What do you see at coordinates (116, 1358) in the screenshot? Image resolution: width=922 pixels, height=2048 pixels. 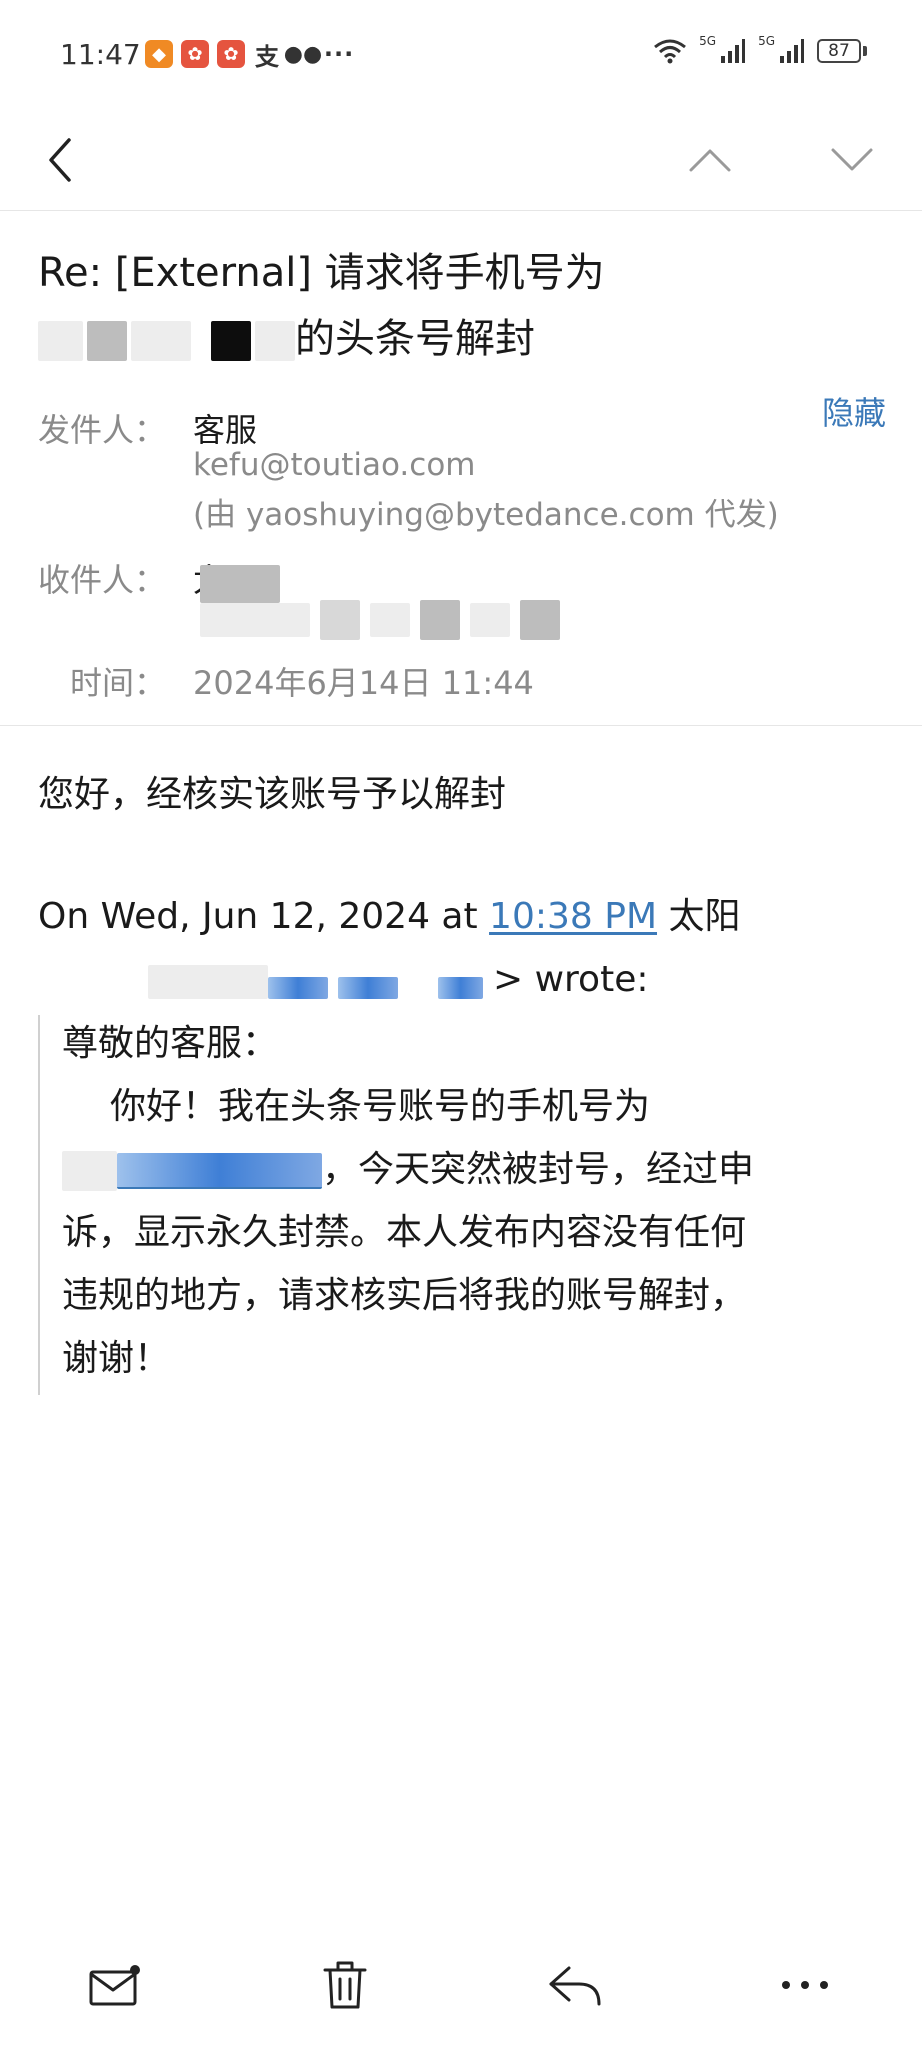 I see `quote-line: 谢谢！` at bounding box center [116, 1358].